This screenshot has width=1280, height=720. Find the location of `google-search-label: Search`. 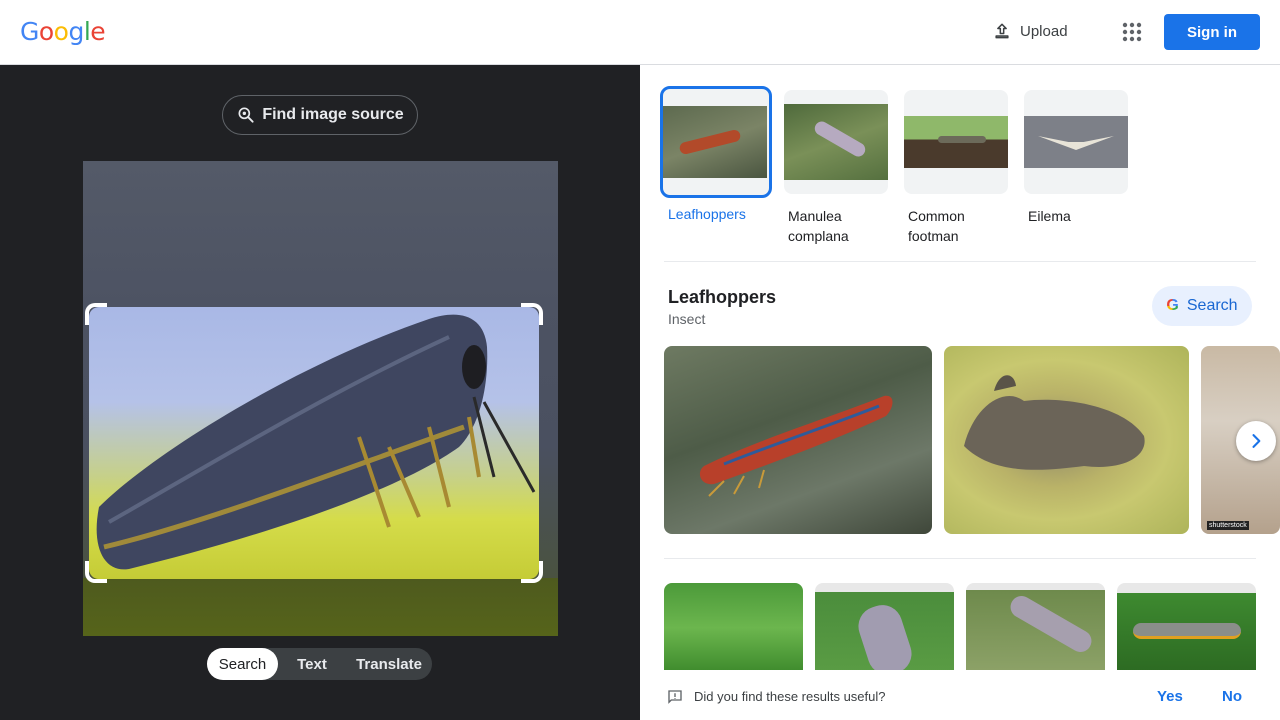

google-search-label: Search is located at coordinates (1212, 305).